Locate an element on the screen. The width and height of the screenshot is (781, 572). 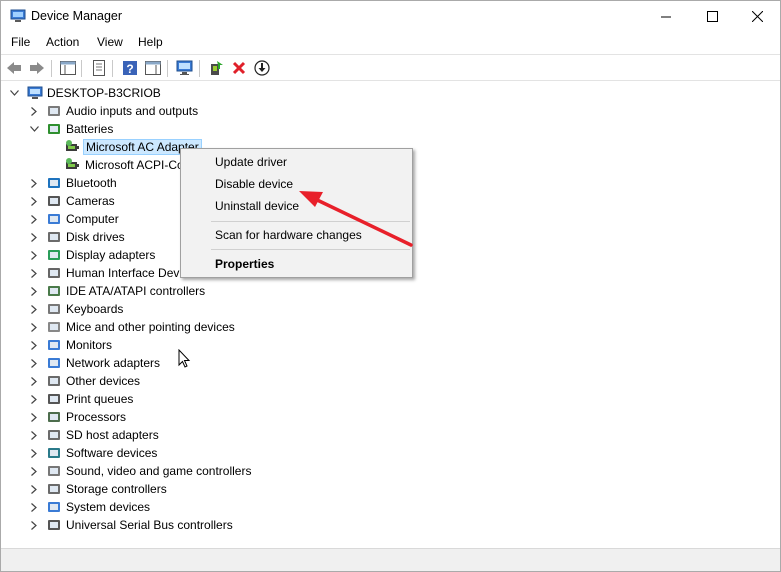
tree-category-label: Computer is located at coordinates (92, 219).